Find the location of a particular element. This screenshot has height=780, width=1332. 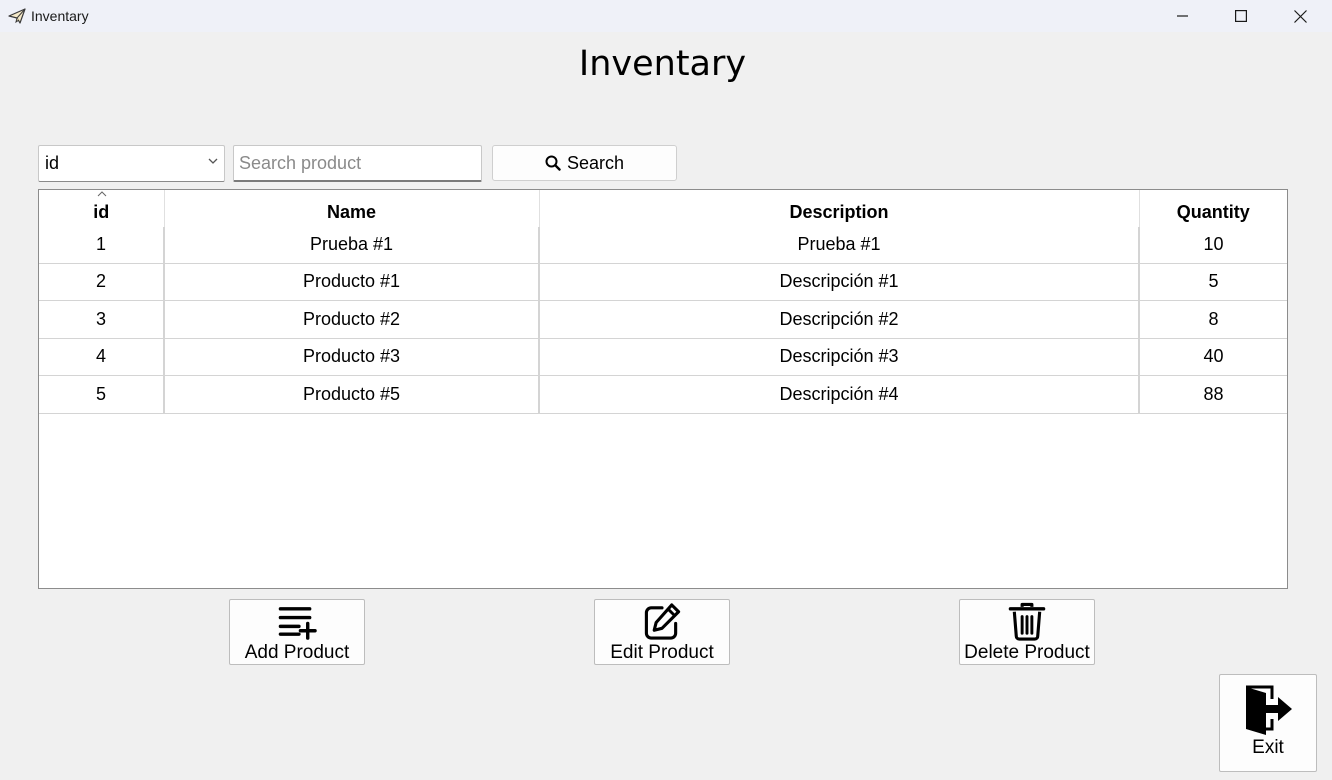

table-header-row: id Name Description Quantity is located at coordinates (663, 208).